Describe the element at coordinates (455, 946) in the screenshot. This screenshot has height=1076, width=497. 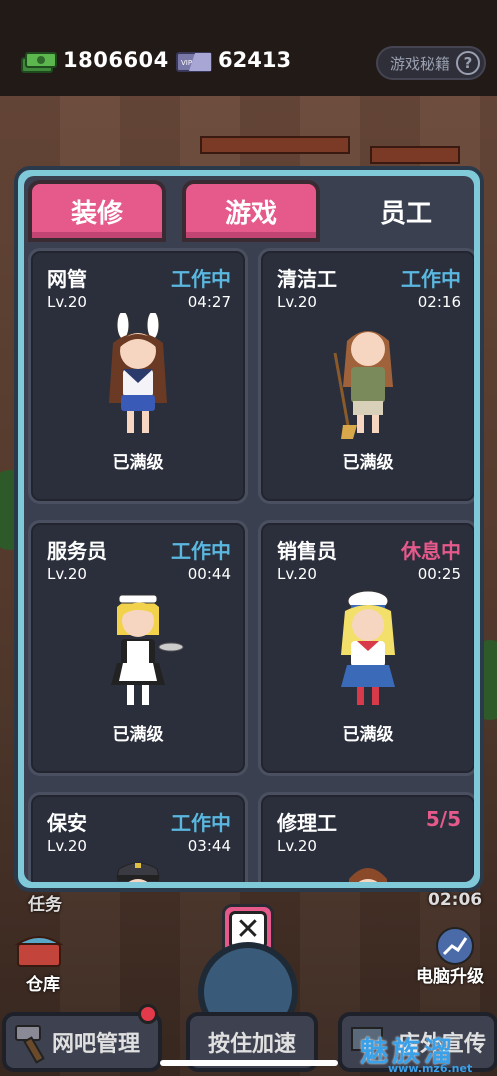
I see `chart-upgrade-icon` at that location.